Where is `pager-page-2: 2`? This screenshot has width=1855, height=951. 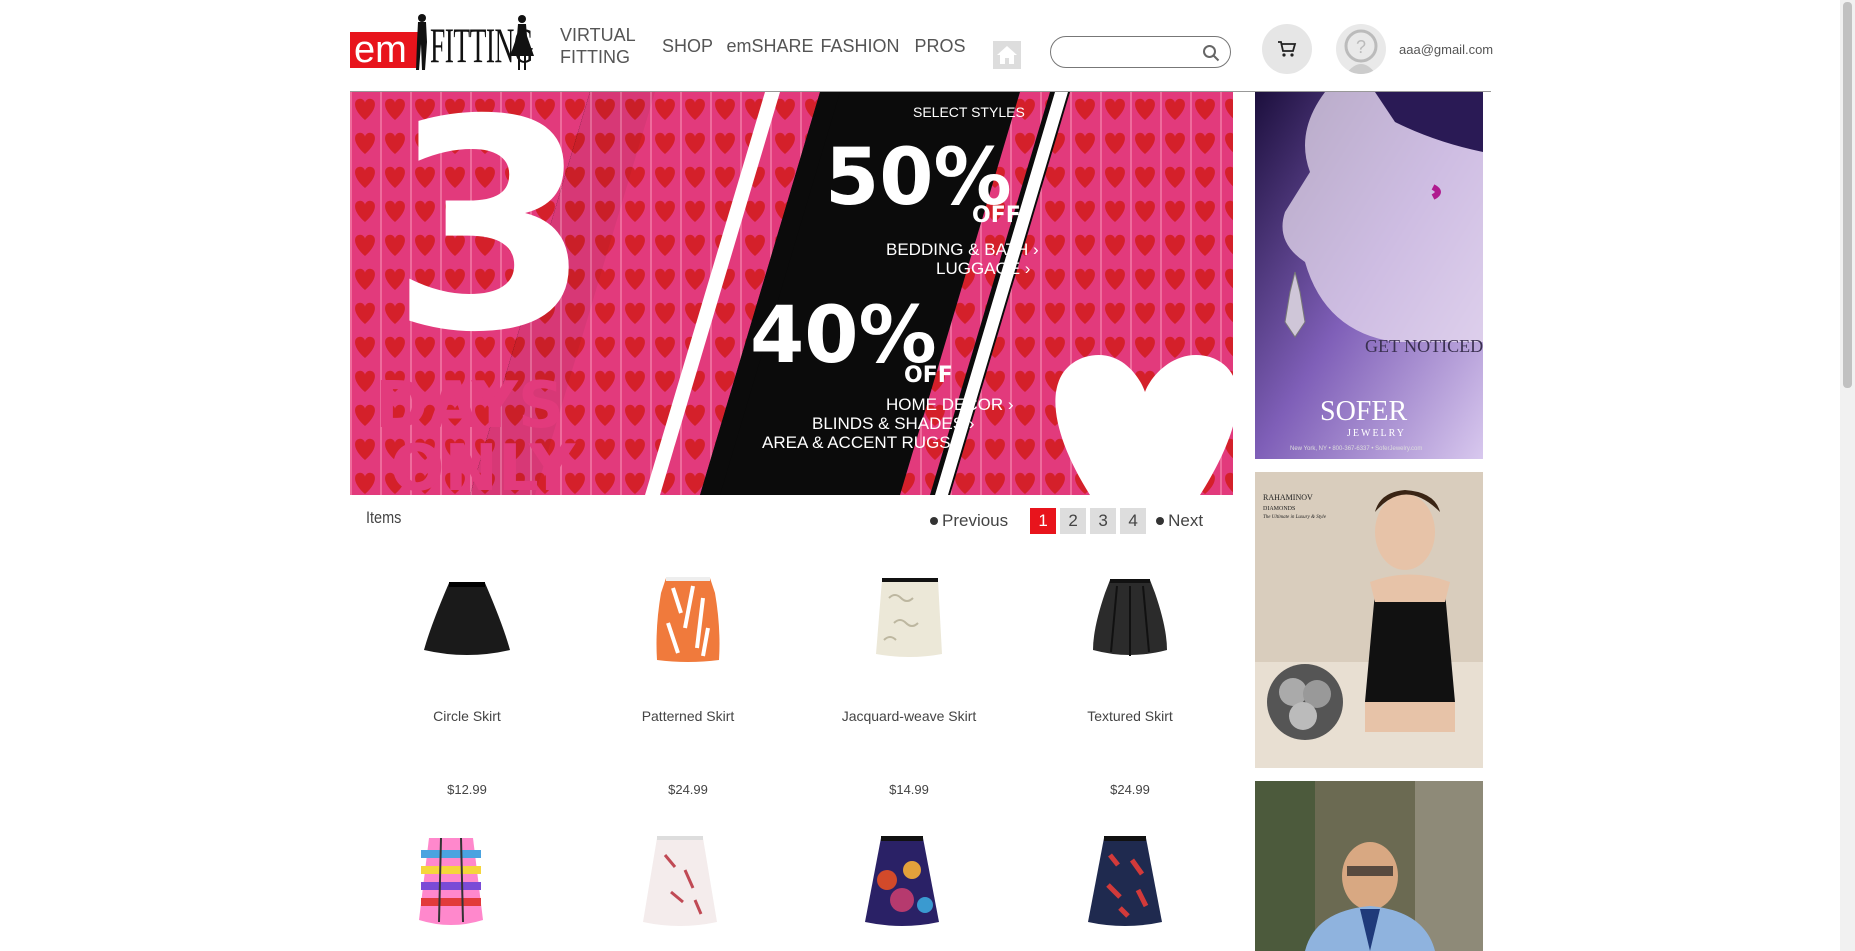 pager-page-2: 2 is located at coordinates (1073, 521).